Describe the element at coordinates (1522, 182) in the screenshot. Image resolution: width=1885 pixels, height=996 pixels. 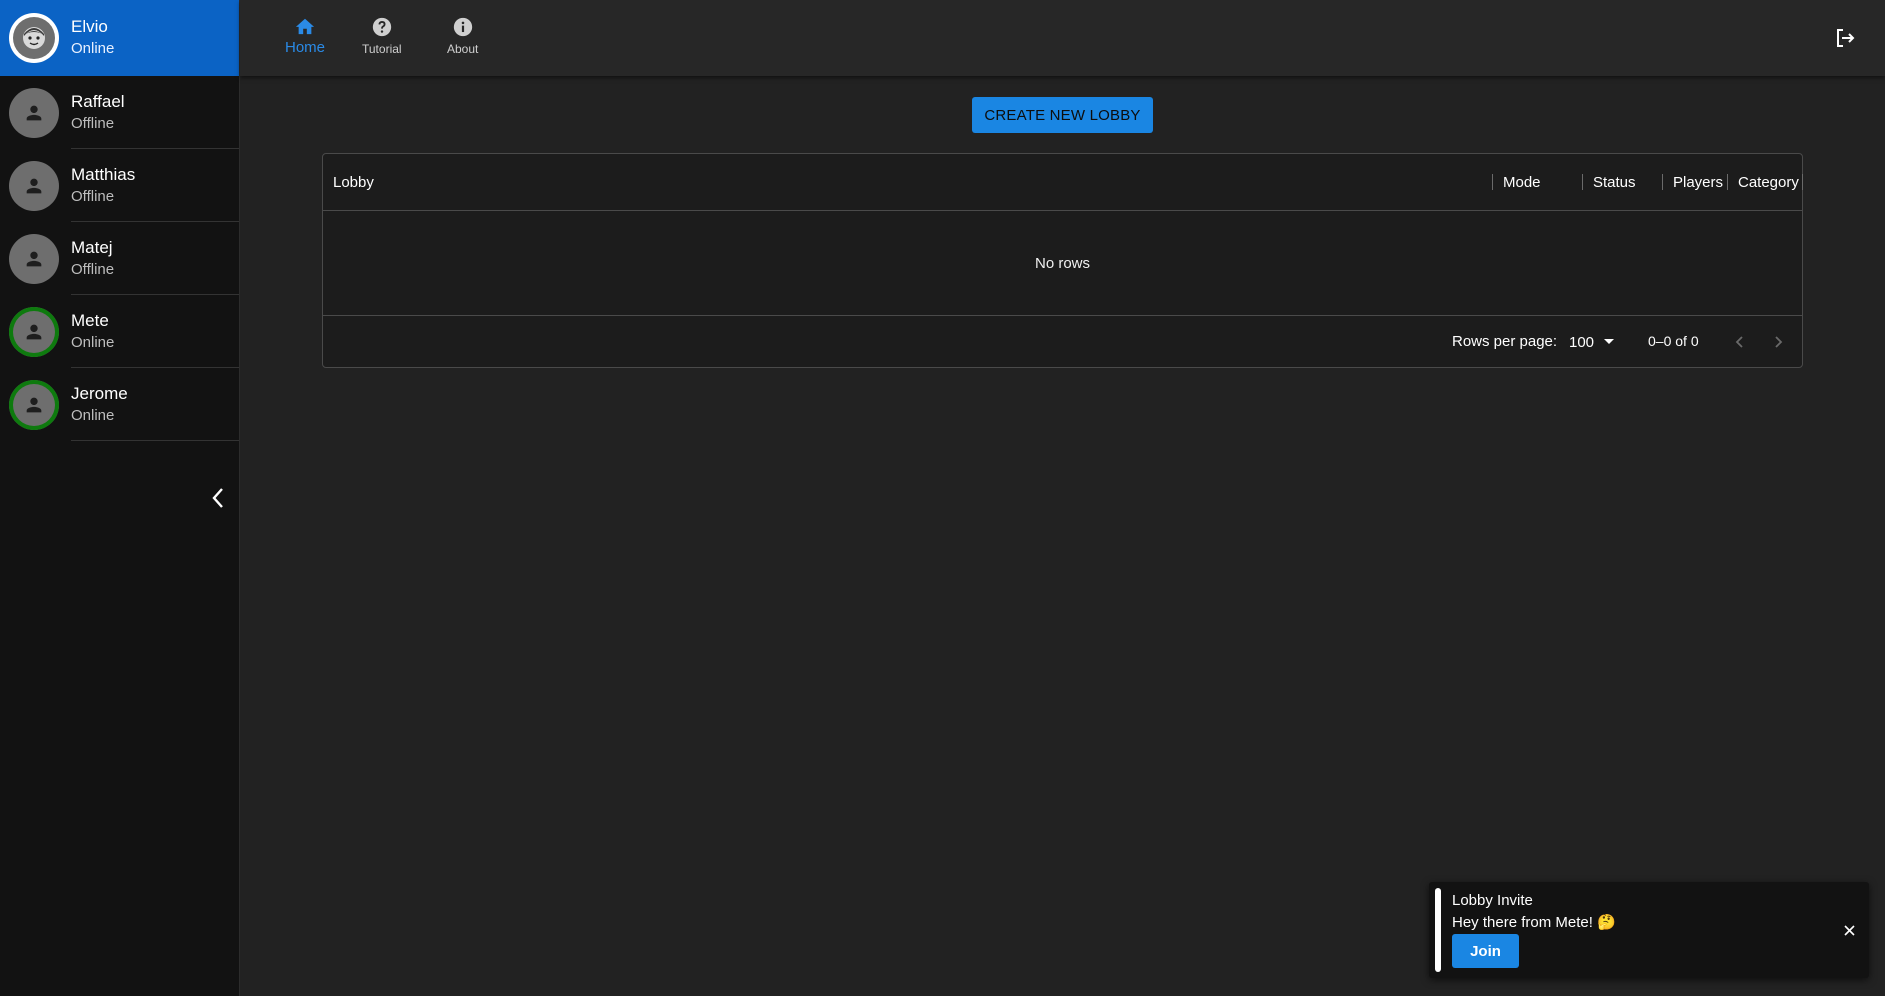
I see `column-header-mode: Mode` at that location.